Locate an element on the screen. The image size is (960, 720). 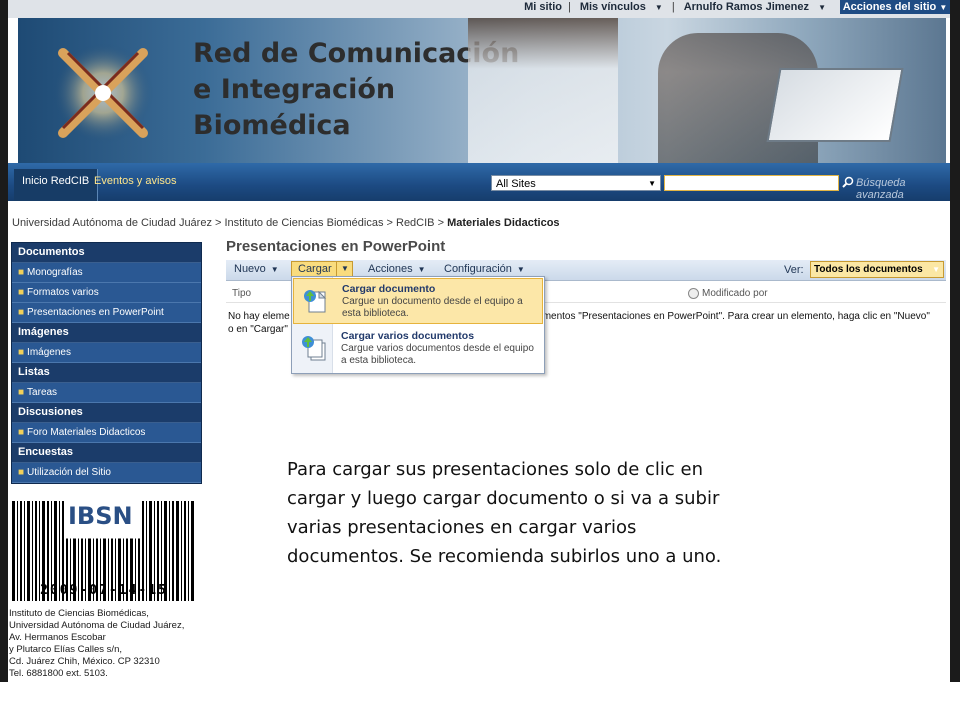
user-menu: Arnulfo Ramos Jimenez ▼ is located at coordinates (755, 7).